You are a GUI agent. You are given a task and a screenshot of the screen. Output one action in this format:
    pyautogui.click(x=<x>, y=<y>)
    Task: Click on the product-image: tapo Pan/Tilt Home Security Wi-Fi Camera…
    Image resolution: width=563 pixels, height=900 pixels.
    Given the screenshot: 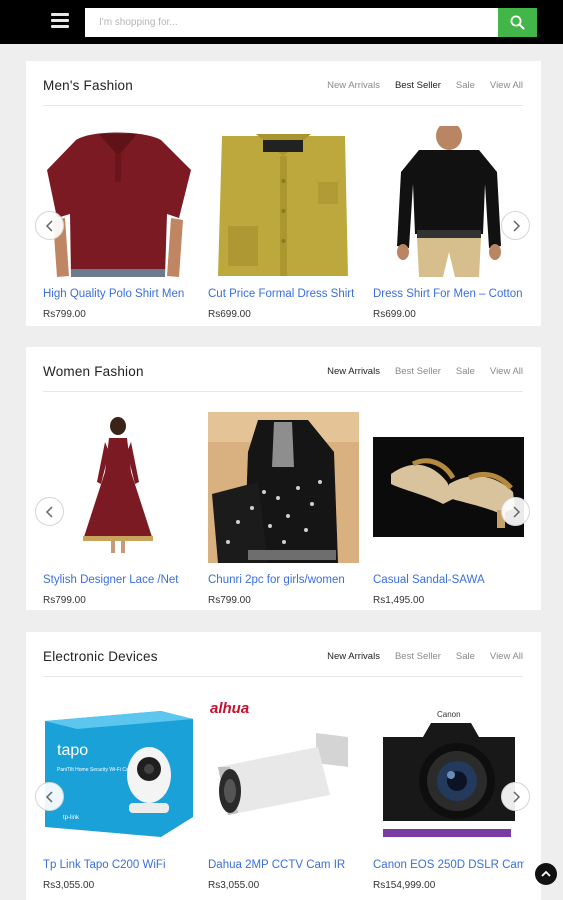 What is the action you would take?
    pyautogui.click(x=118, y=772)
    